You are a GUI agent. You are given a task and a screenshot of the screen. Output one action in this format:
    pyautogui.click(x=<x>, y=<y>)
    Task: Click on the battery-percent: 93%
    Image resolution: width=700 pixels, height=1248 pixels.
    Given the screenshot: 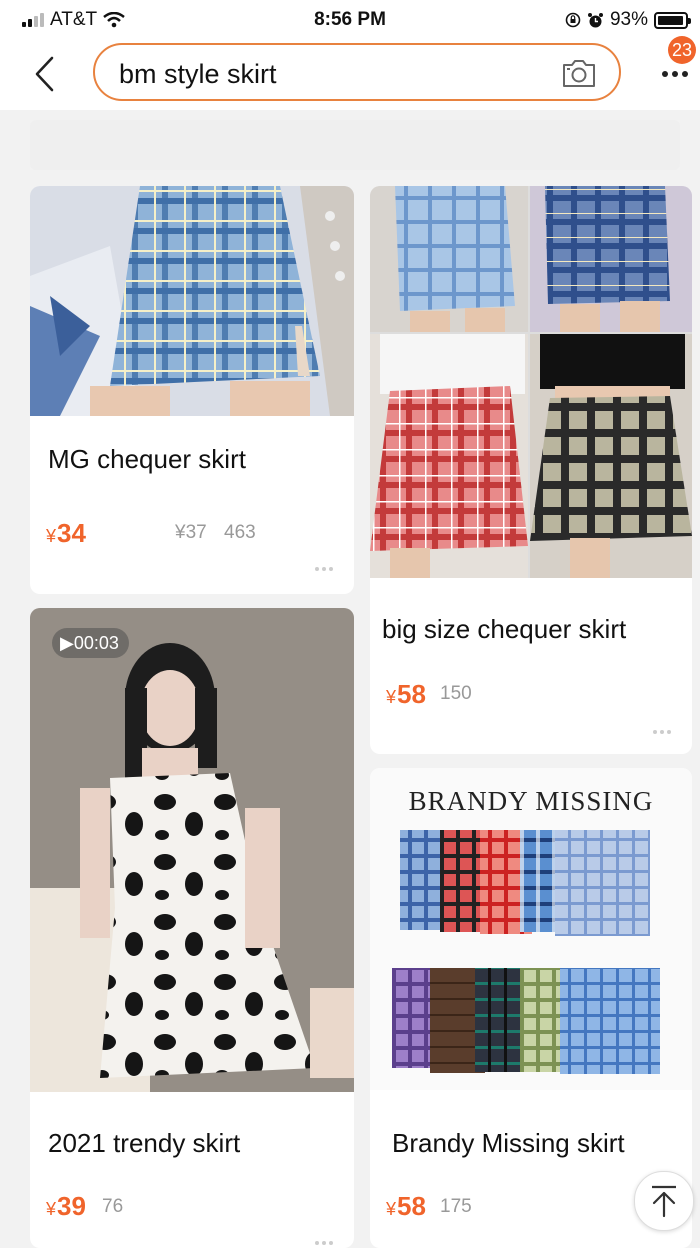 What is the action you would take?
    pyautogui.click(x=628, y=19)
    